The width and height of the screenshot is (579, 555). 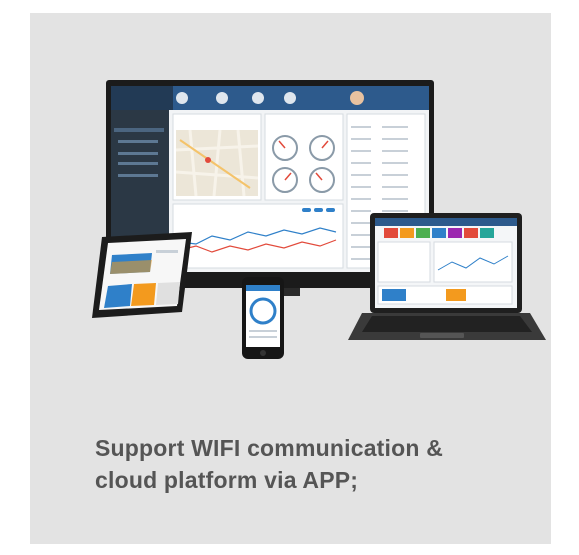 What do you see at coordinates (142, 275) in the screenshot?
I see `tablet-image` at bounding box center [142, 275].